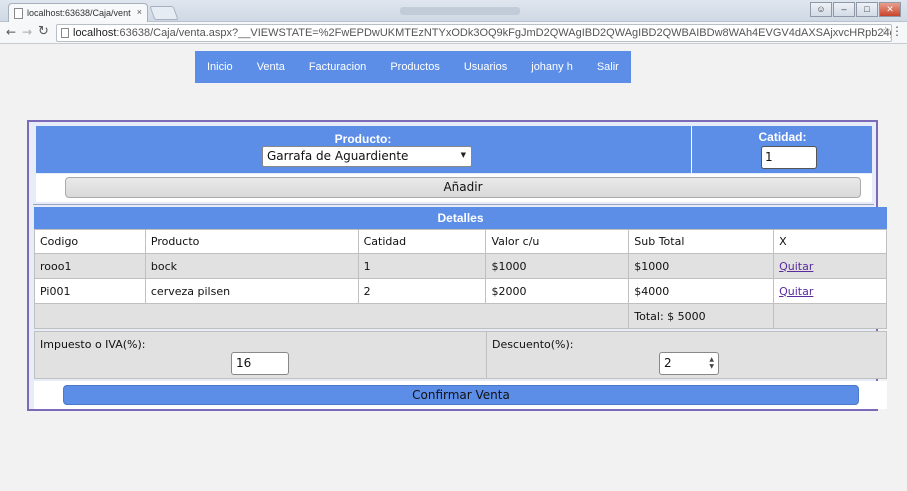 The width and height of the screenshot is (907, 491). I want to click on cell-codigo: rooo1, so click(90, 266).